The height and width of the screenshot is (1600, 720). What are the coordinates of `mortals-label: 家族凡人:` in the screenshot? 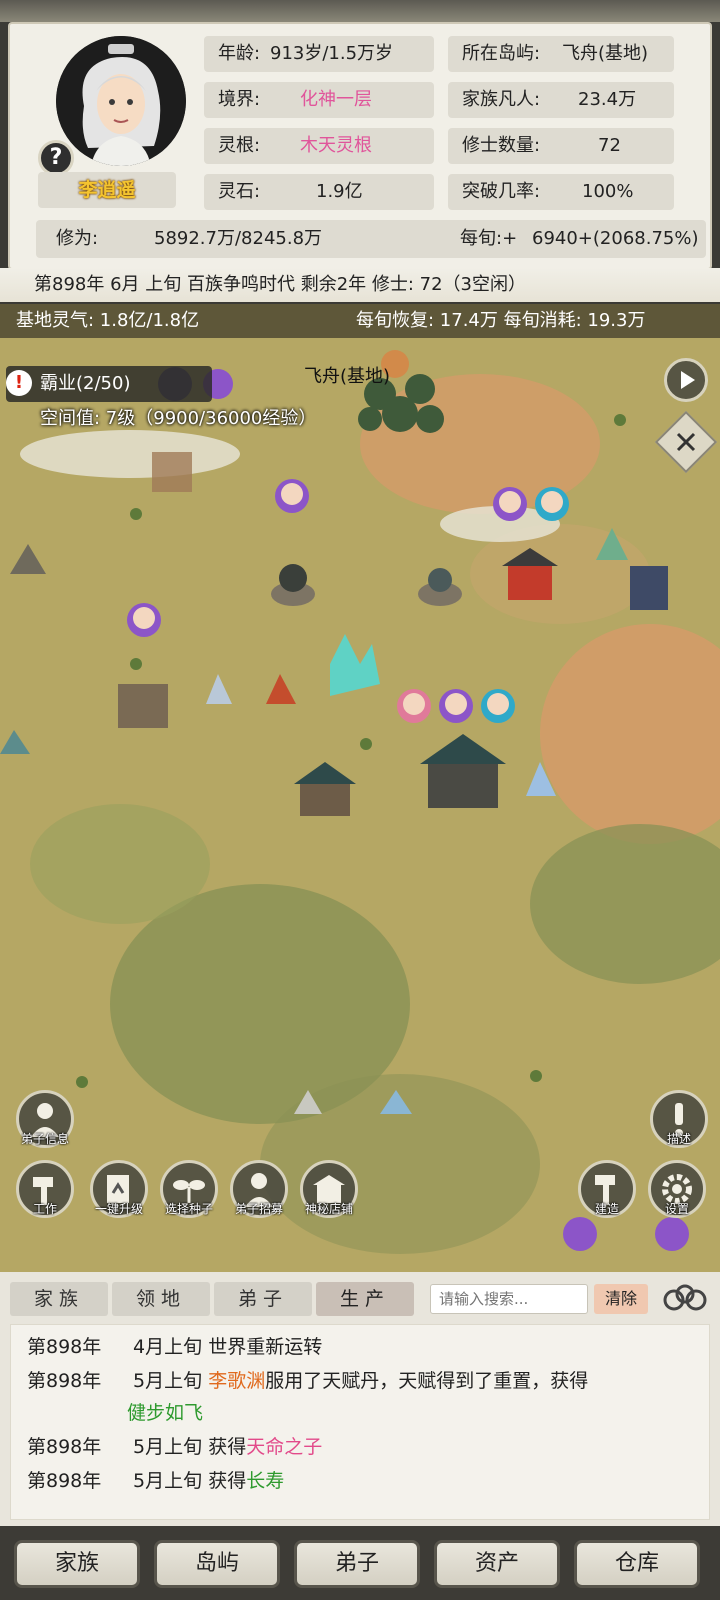 It's located at (501, 99).